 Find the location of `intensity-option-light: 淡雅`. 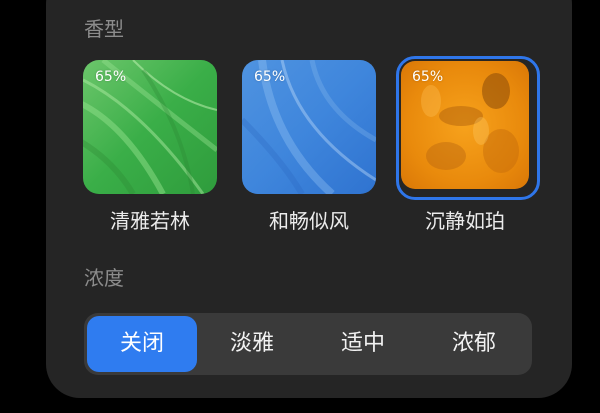

intensity-option-light: 淡雅 is located at coordinates (252, 344).